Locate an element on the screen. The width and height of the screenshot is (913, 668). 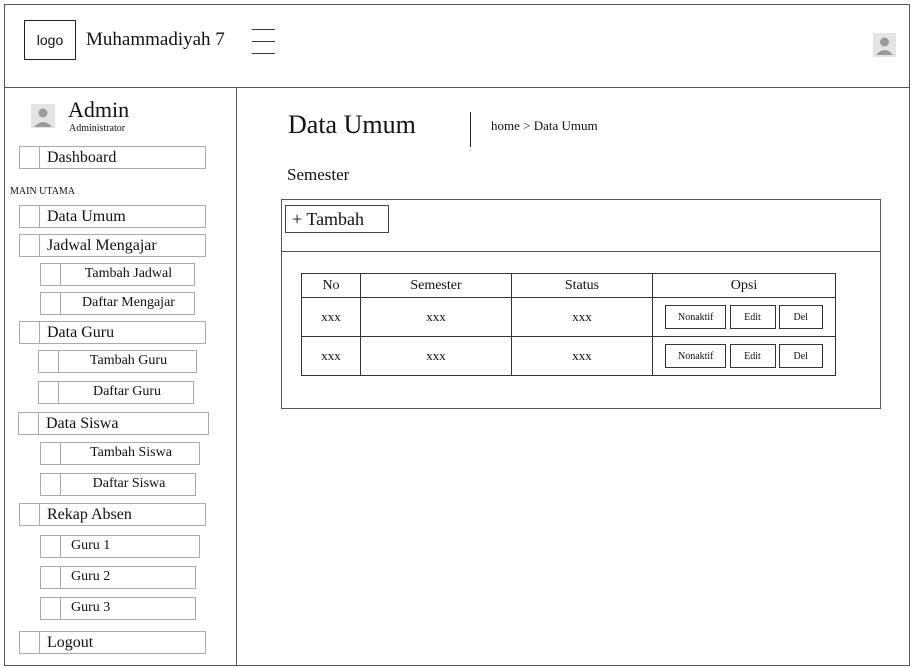
add-semester-button: + Tambah is located at coordinates (337, 219).